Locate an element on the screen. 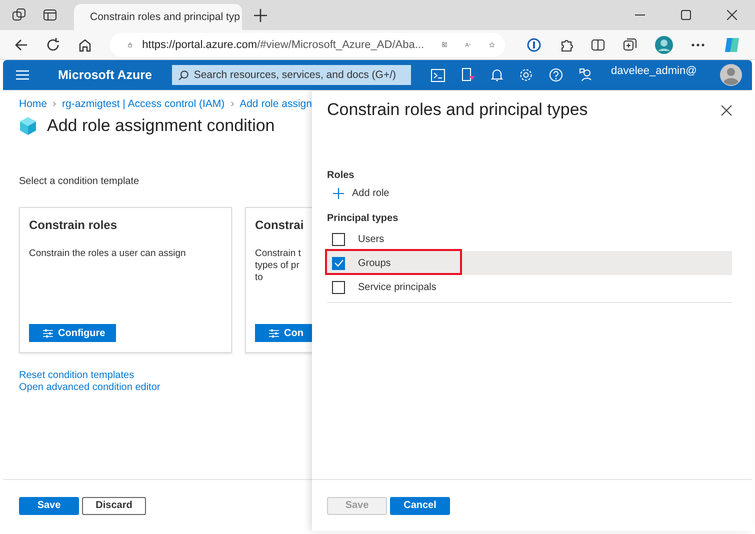 The width and height of the screenshot is (755, 534). section-label: Roles is located at coordinates (341, 175).